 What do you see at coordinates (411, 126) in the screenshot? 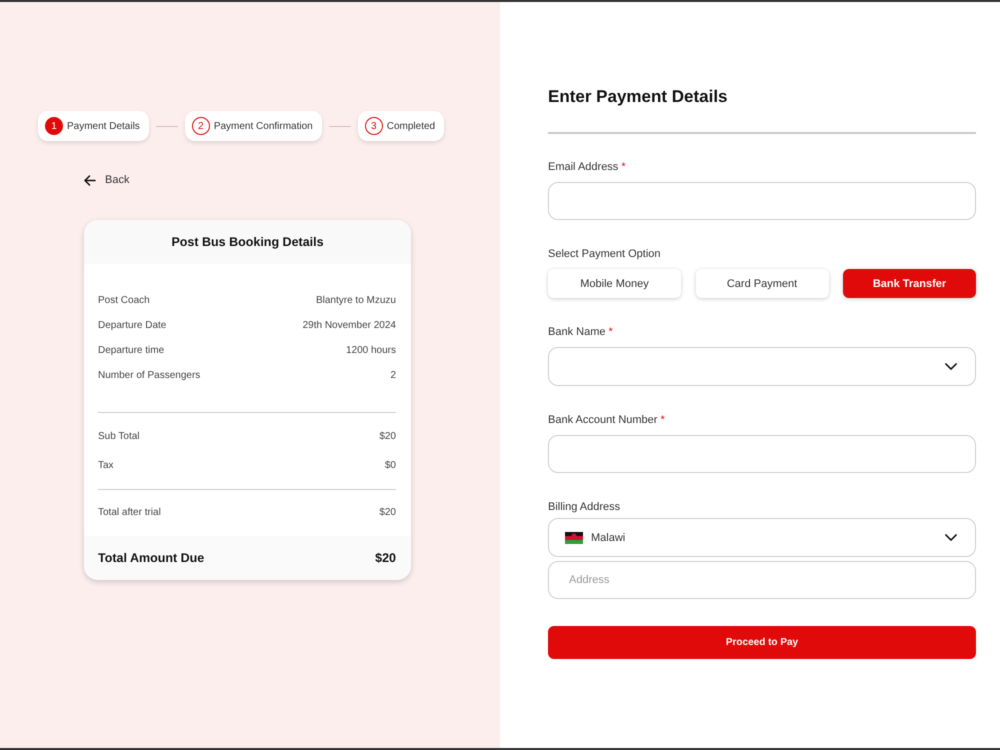
I see `step-label: Completed` at bounding box center [411, 126].